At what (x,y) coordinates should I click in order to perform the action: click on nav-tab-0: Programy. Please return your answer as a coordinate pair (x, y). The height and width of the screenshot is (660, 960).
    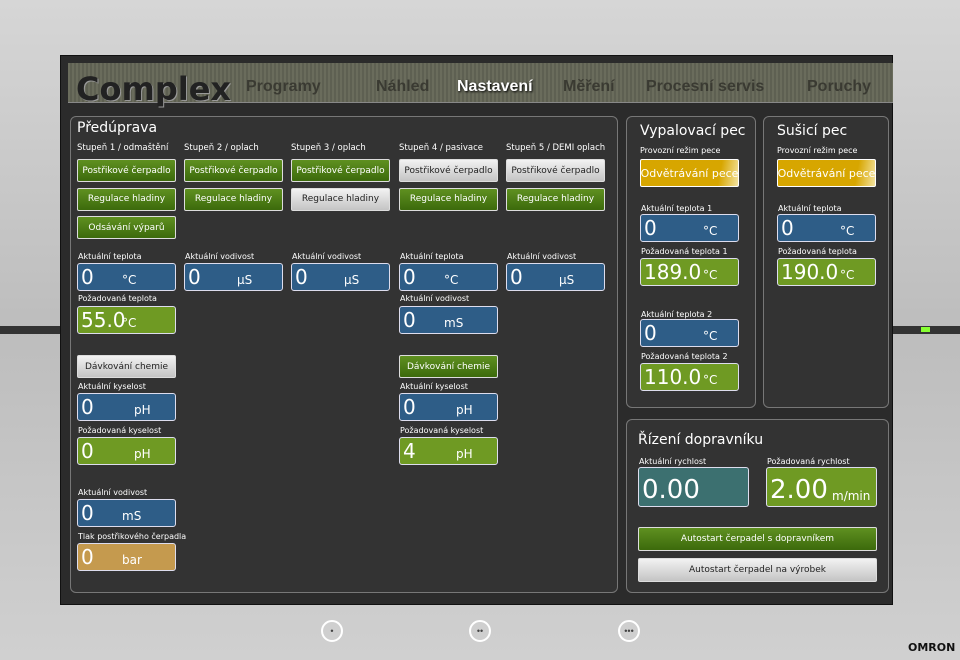
    Looking at the image, I should click on (283, 87).